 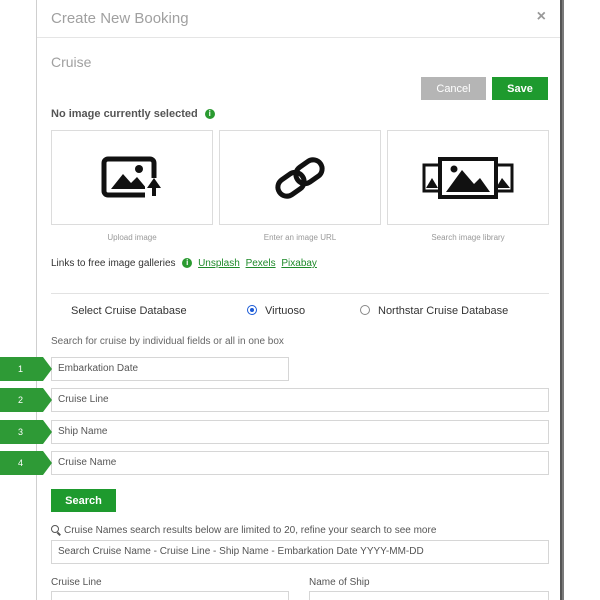 What do you see at coordinates (219, 263) in the screenshot?
I see `unsplash-link: Unsplash` at bounding box center [219, 263].